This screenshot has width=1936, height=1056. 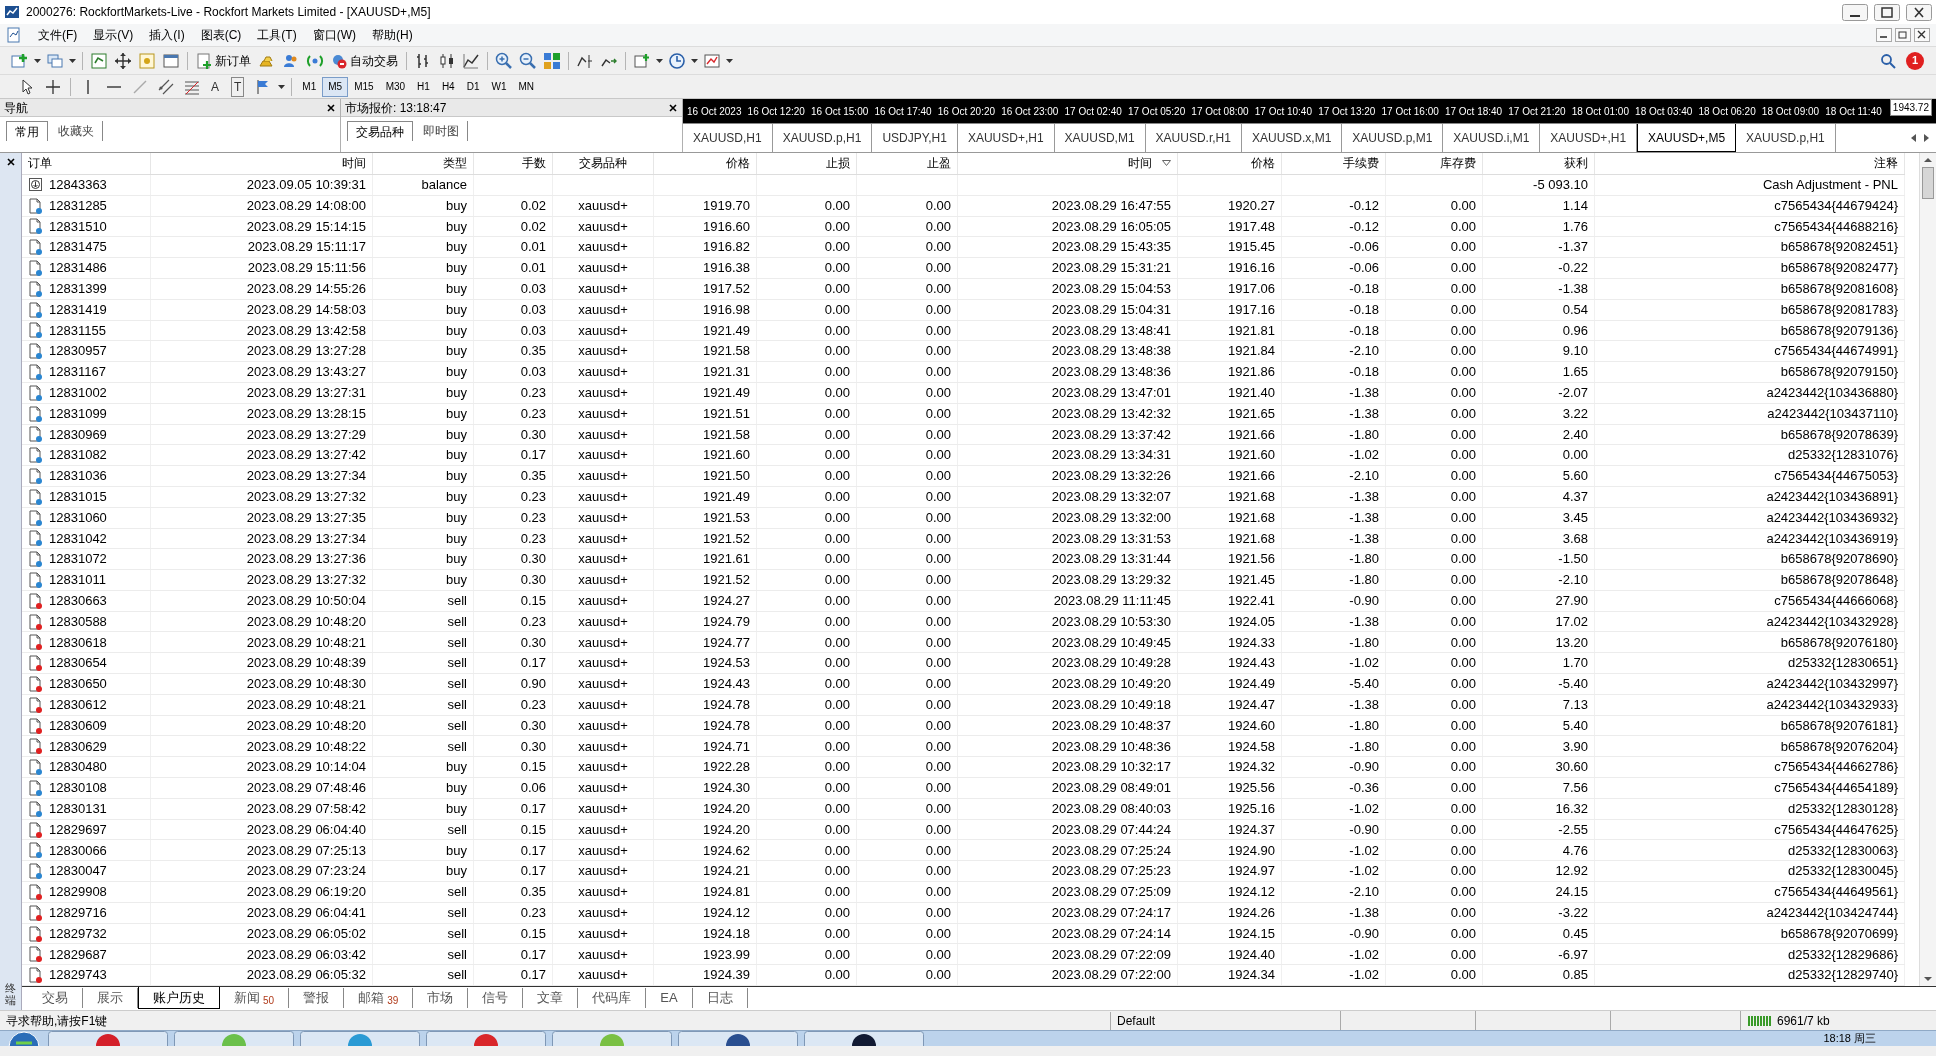 I want to click on chart-tab: XAUUSD,H1, so click(x=728, y=138).